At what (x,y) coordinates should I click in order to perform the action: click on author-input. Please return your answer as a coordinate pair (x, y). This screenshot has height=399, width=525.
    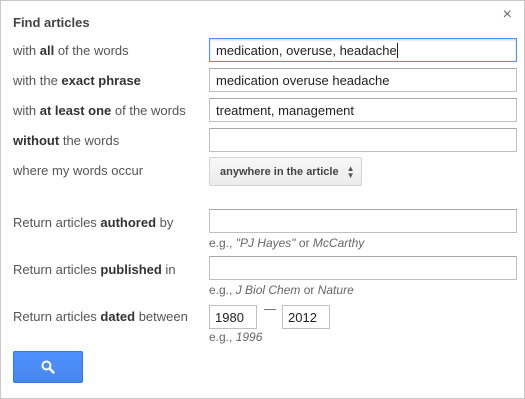
    Looking at the image, I should click on (363, 221).